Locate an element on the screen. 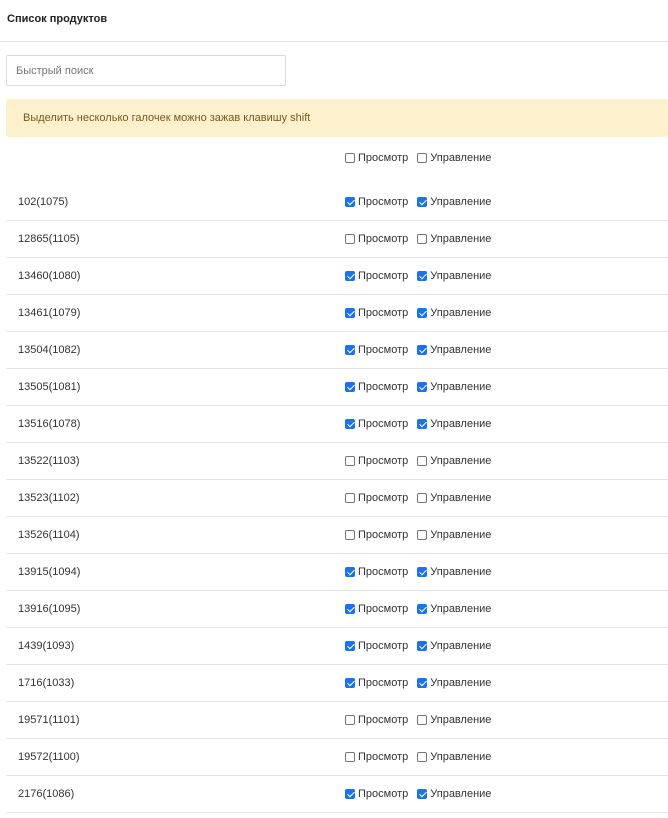 The width and height of the screenshot is (668, 818). master-view-checkbox: Просмотр is located at coordinates (376, 158).